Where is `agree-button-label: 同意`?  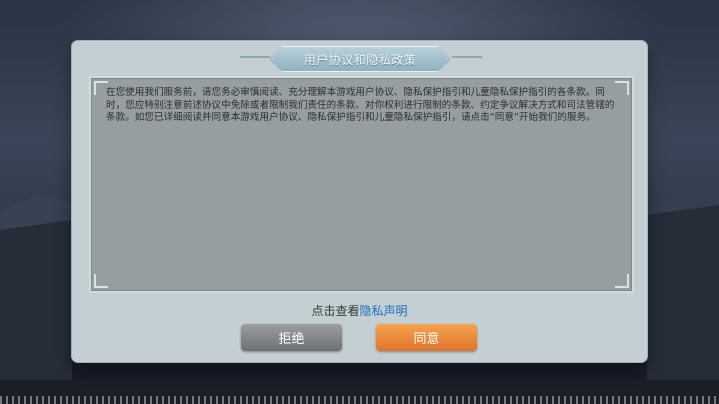
agree-button-label: 同意 is located at coordinates (426, 339).